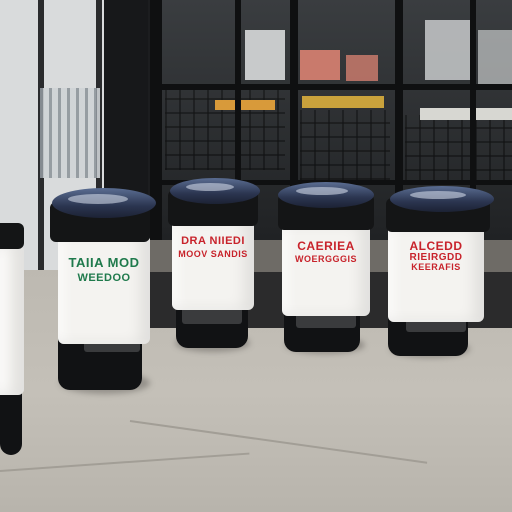 The width and height of the screenshot is (512, 512). What do you see at coordinates (325, 258) in the screenshot?
I see `bin-label-line: WOERGGGIS` at bounding box center [325, 258].